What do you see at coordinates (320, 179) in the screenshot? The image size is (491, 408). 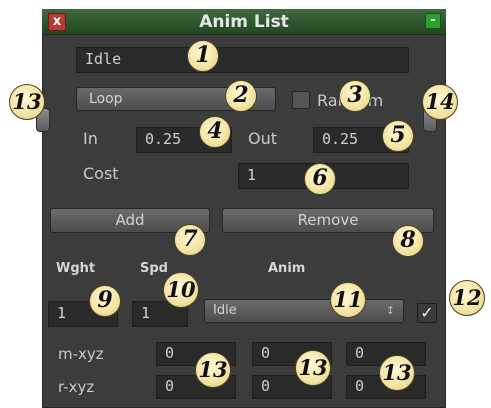 I see `callout-badge: 6` at bounding box center [320, 179].